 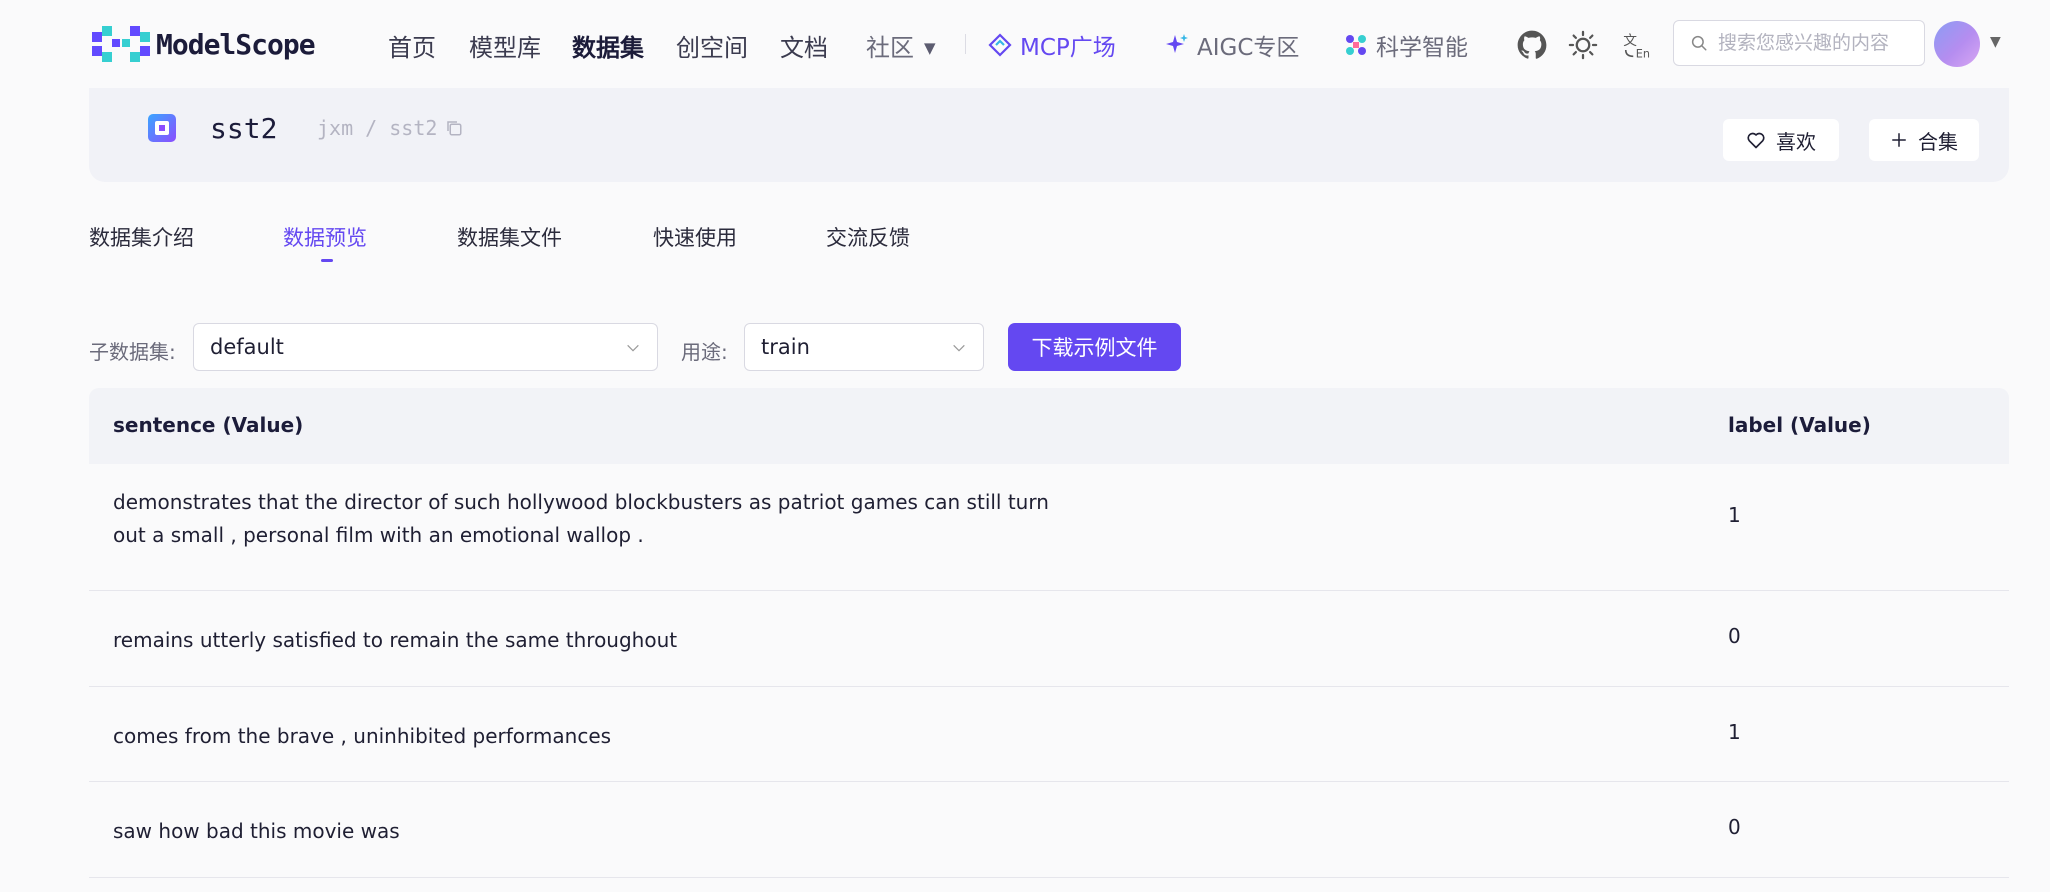 What do you see at coordinates (412, 45) in the screenshot?
I see `nav-home: 首页` at bounding box center [412, 45].